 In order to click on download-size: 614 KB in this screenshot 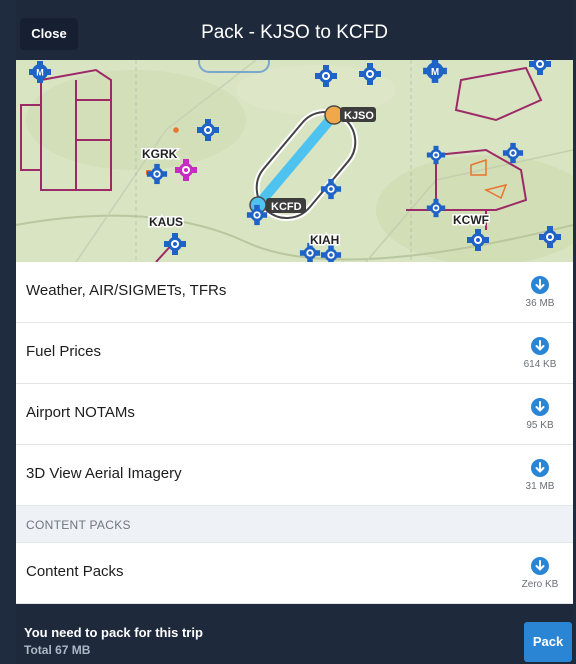, I will do `click(540, 364)`.